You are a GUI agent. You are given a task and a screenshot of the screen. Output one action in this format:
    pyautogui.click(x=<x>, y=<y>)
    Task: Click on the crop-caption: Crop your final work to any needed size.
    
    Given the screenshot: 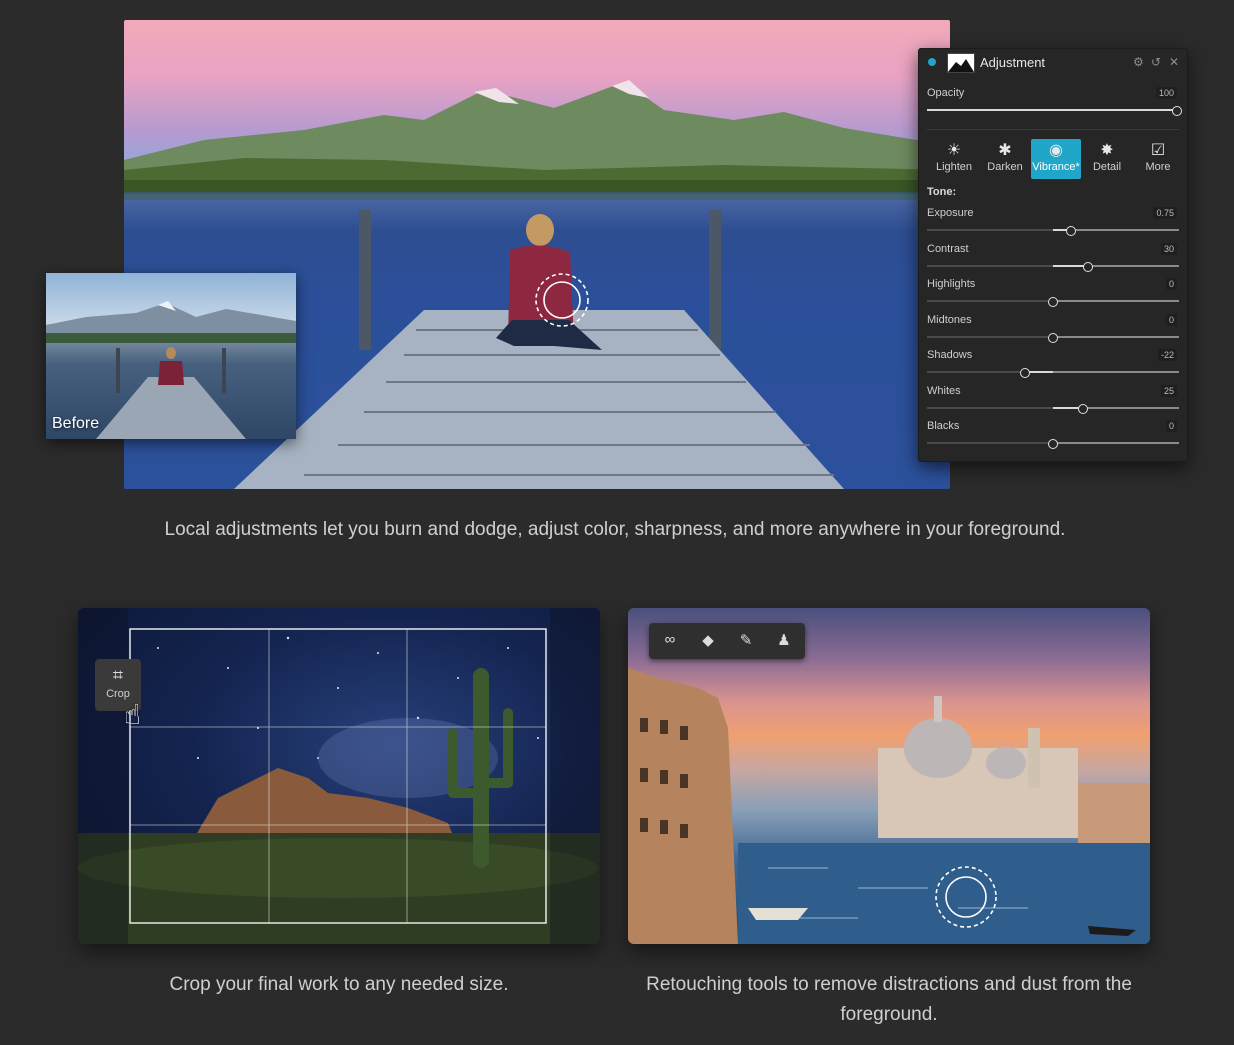 What is the action you would take?
    pyautogui.click(x=339, y=984)
    